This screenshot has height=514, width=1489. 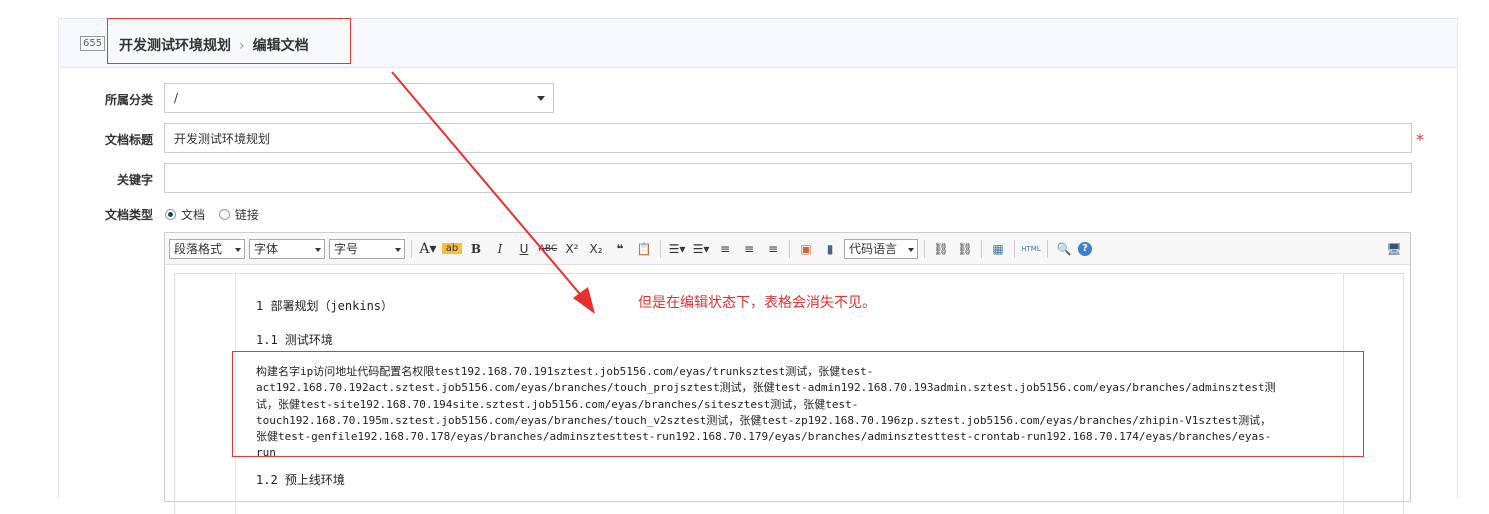 What do you see at coordinates (757, 303) in the screenshot?
I see `annotation-note: 但是在编辑状态下，表格会消失不见。` at bounding box center [757, 303].